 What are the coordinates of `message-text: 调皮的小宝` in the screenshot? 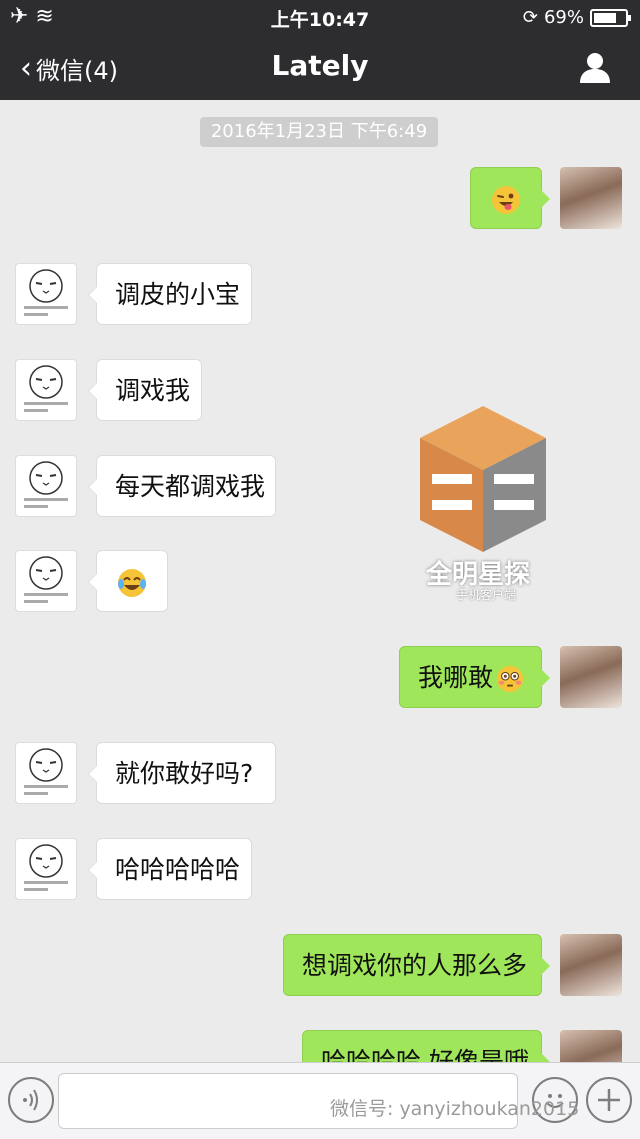 It's located at (178, 294).